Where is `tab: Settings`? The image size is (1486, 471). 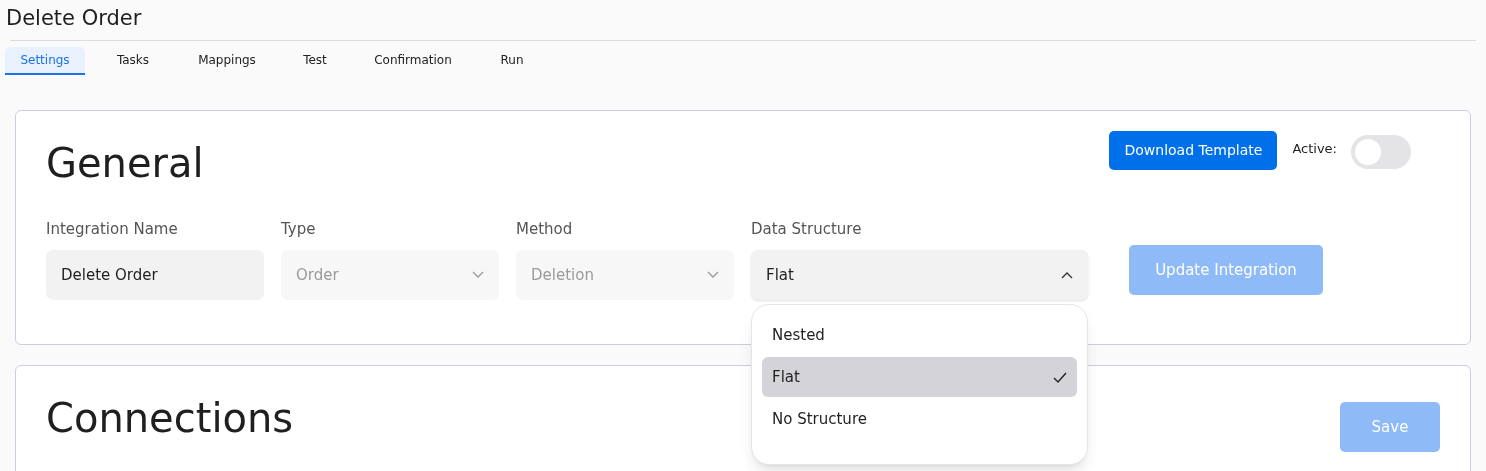 tab: Settings is located at coordinates (45, 61).